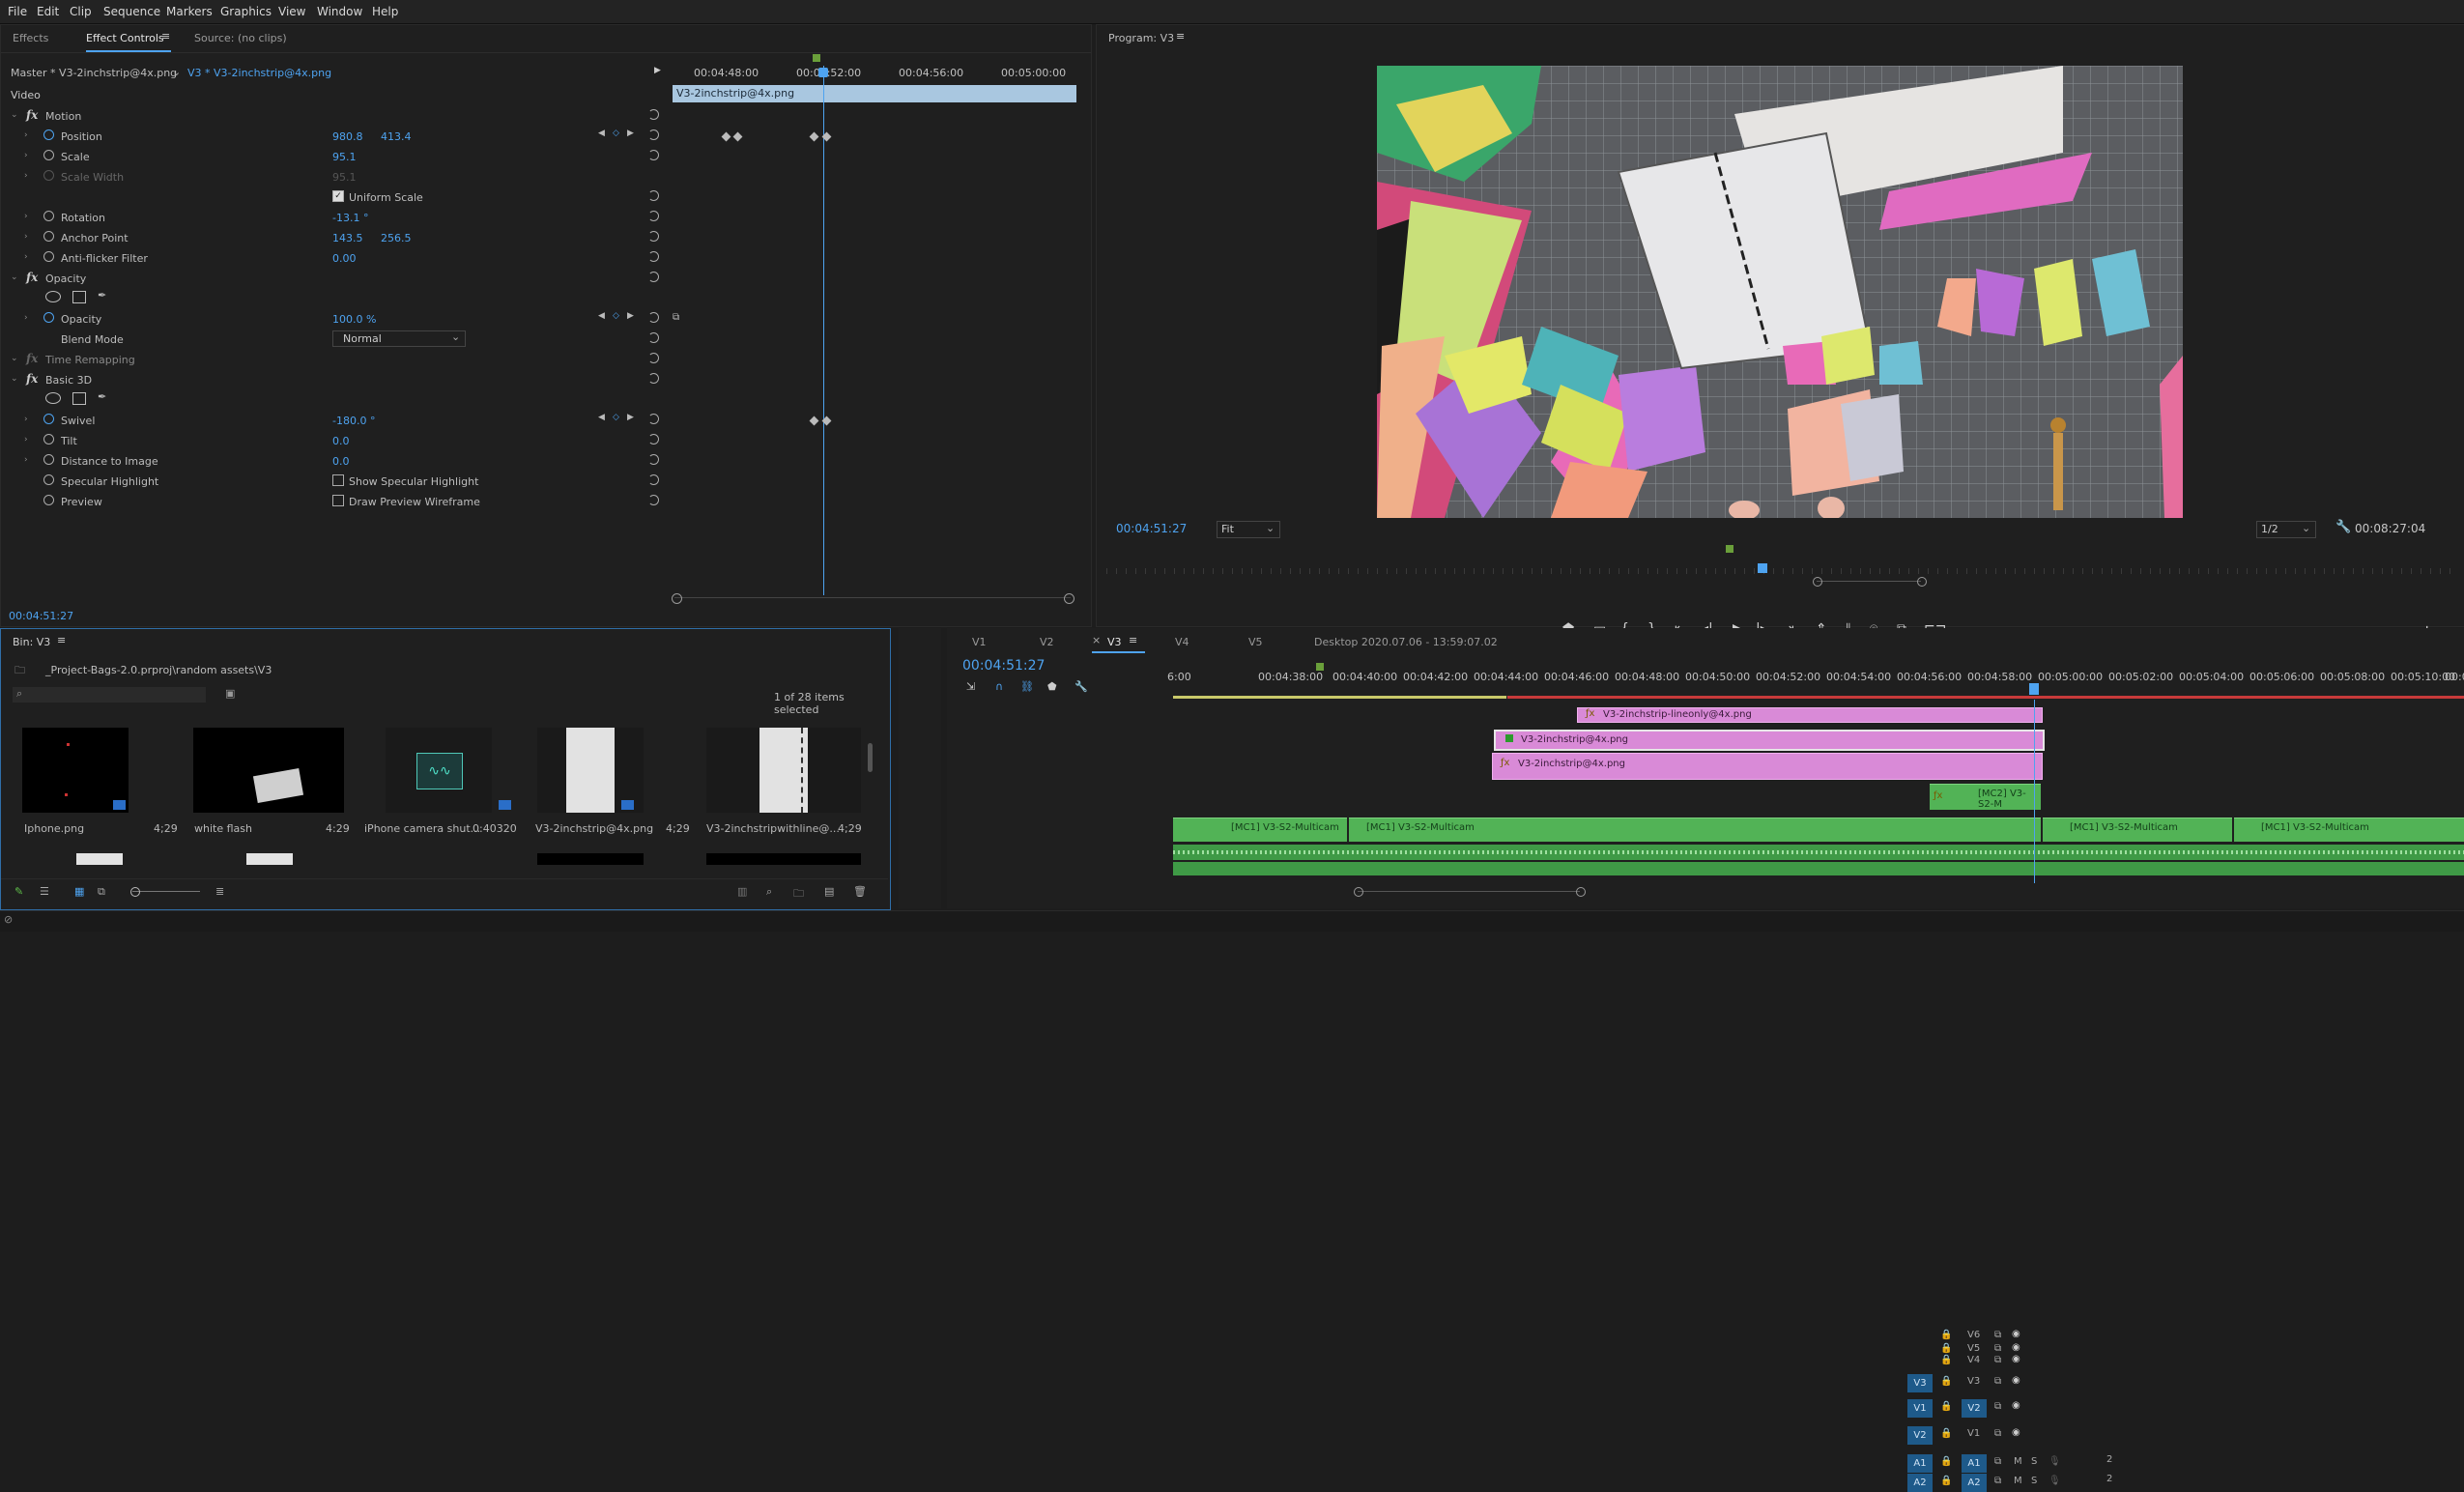  I want to click on ec-scroll-handle-left, so click(677, 598).